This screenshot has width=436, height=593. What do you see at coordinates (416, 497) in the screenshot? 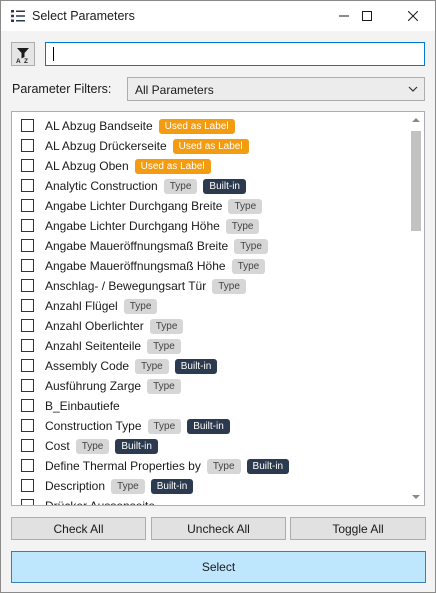
I see `scroll-down-icon` at bounding box center [416, 497].